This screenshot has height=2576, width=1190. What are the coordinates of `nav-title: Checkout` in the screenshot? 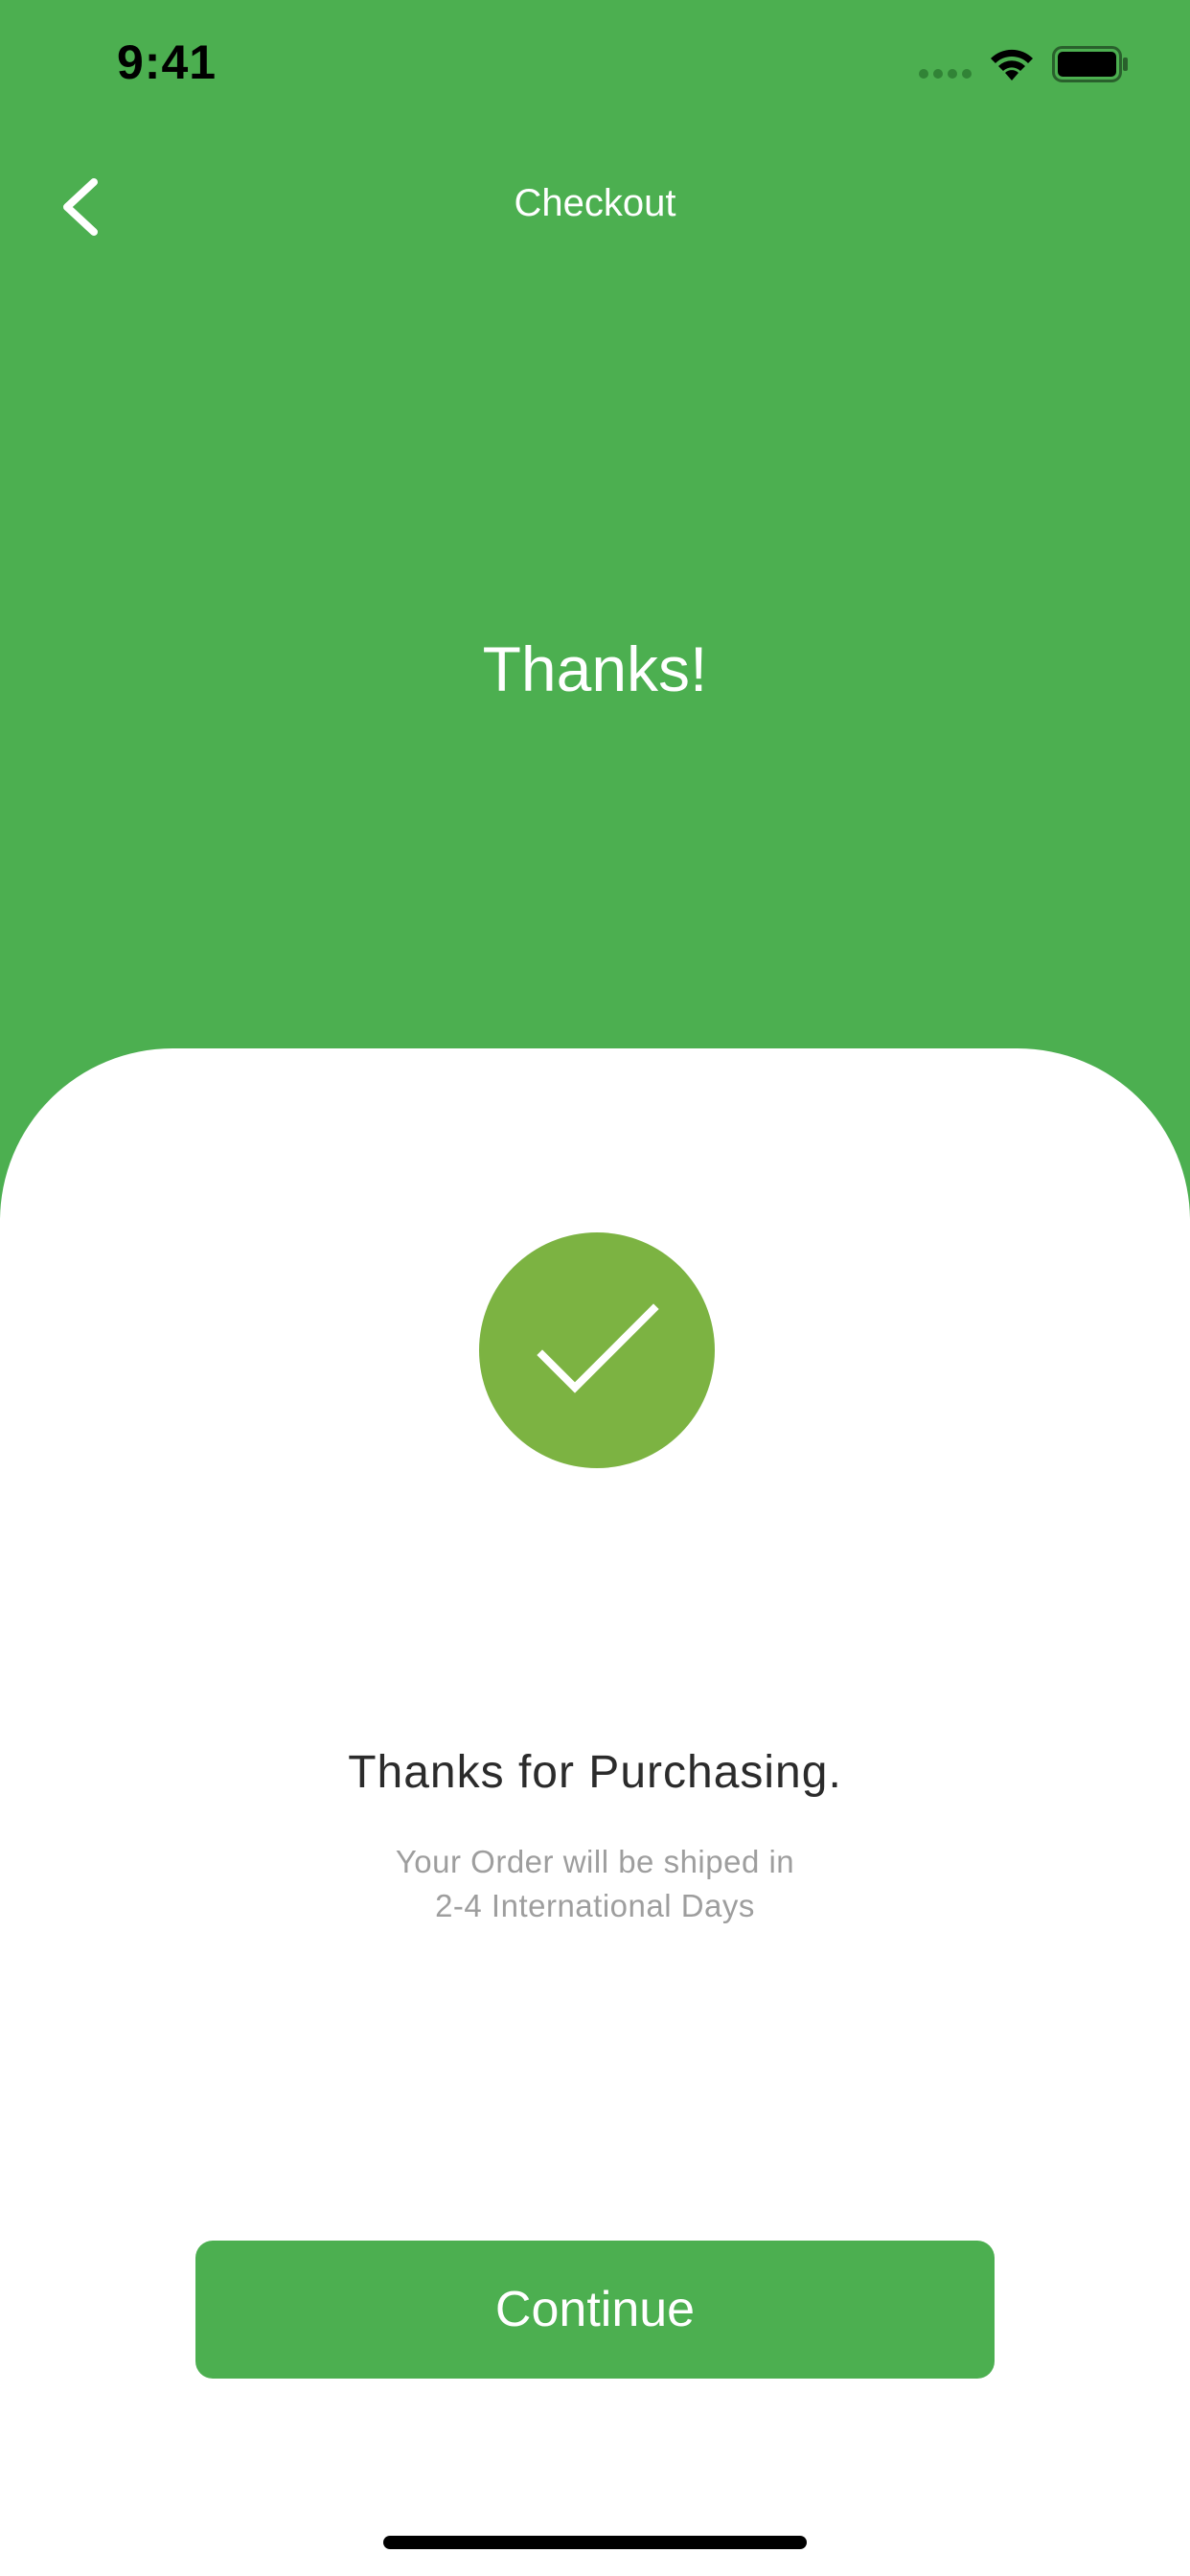 It's located at (595, 203).